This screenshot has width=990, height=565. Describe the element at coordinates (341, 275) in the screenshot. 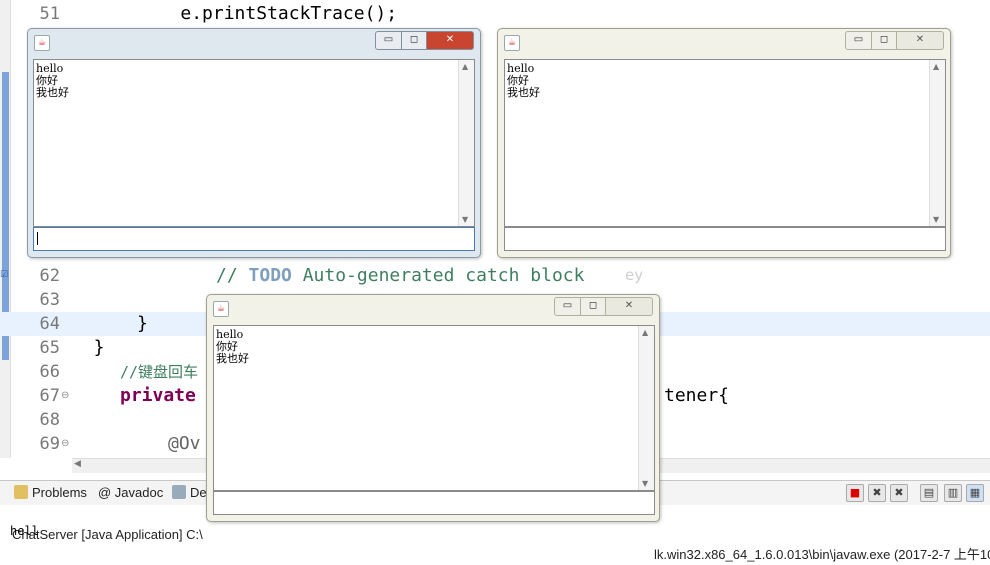

I see `editor-line: 62 // TODO Auto-generated catch block ey` at that location.